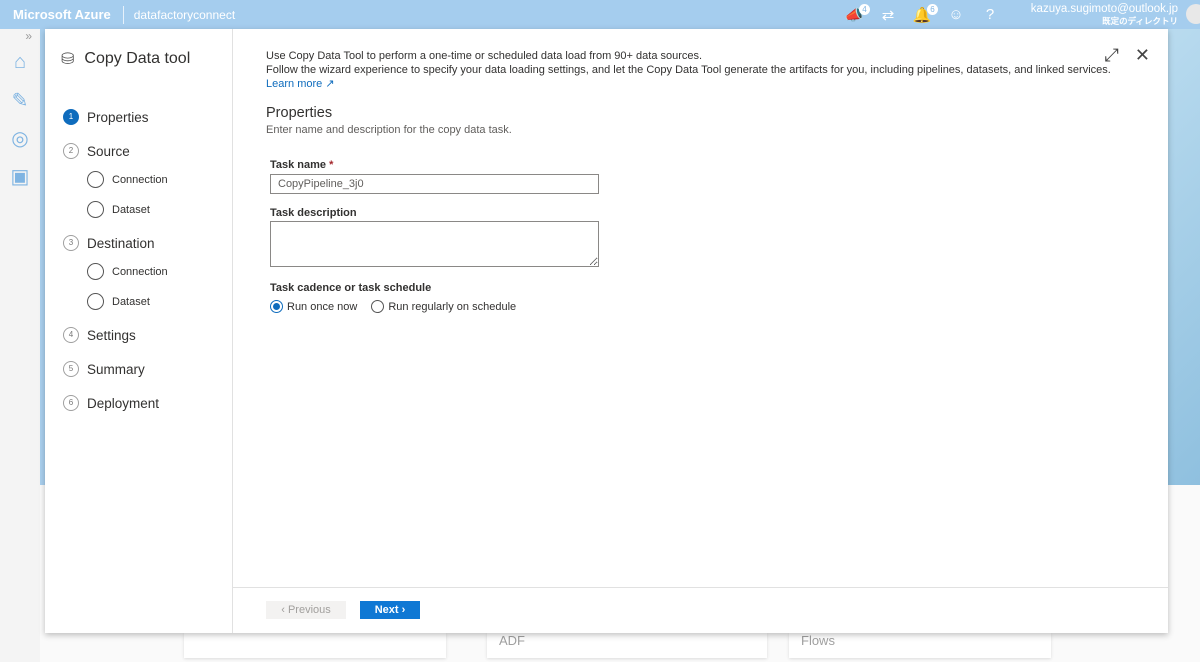 The image size is (1200, 662). Describe the element at coordinates (306, 610) in the screenshot. I see `previous-button: ‹ Previous` at that location.